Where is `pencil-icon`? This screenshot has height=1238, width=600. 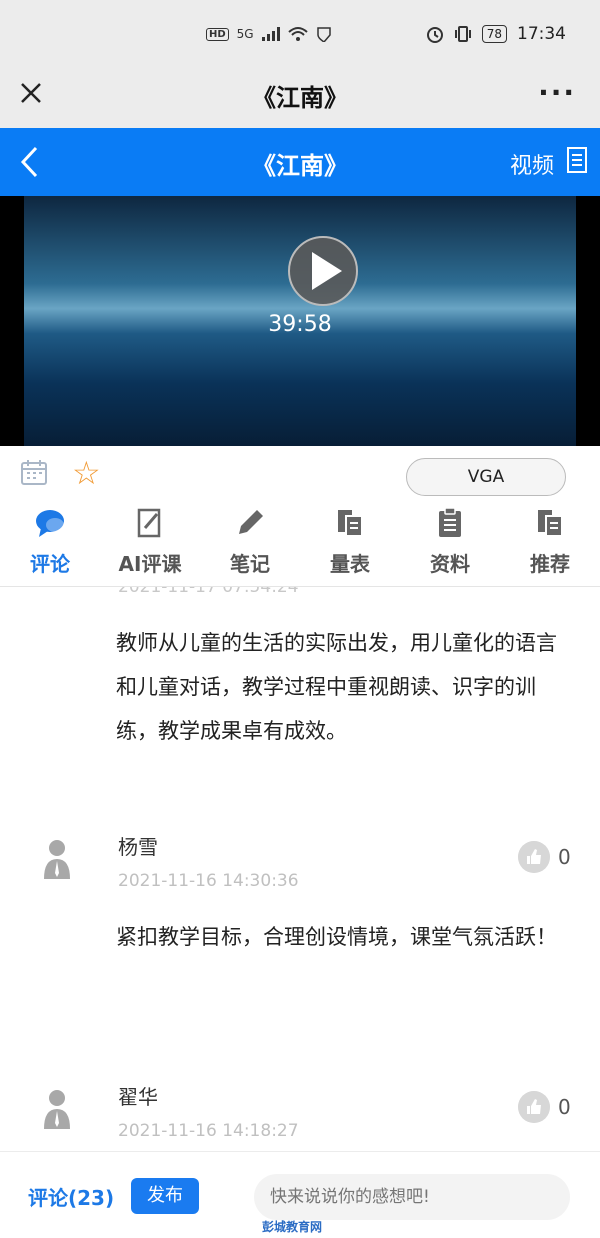 pencil-icon is located at coordinates (251, 522).